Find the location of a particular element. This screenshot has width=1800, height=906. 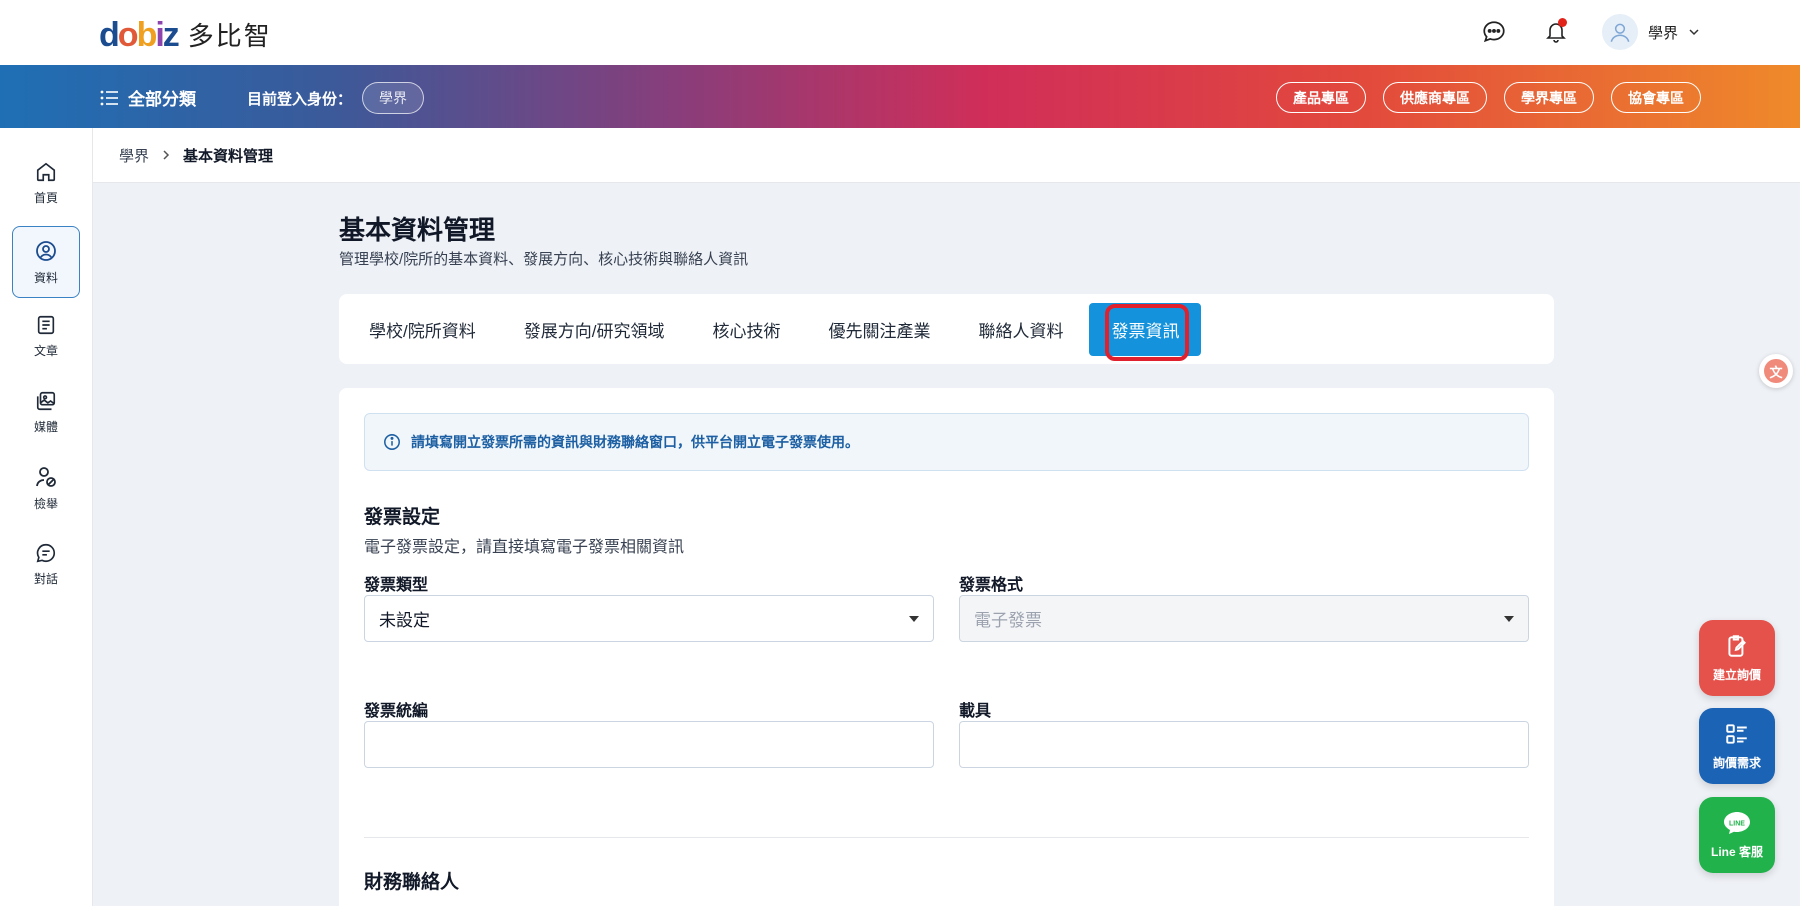

left-sidebar: 首頁 資料 文章 媒體 檢舉 對話 is located at coordinates (46, 517).